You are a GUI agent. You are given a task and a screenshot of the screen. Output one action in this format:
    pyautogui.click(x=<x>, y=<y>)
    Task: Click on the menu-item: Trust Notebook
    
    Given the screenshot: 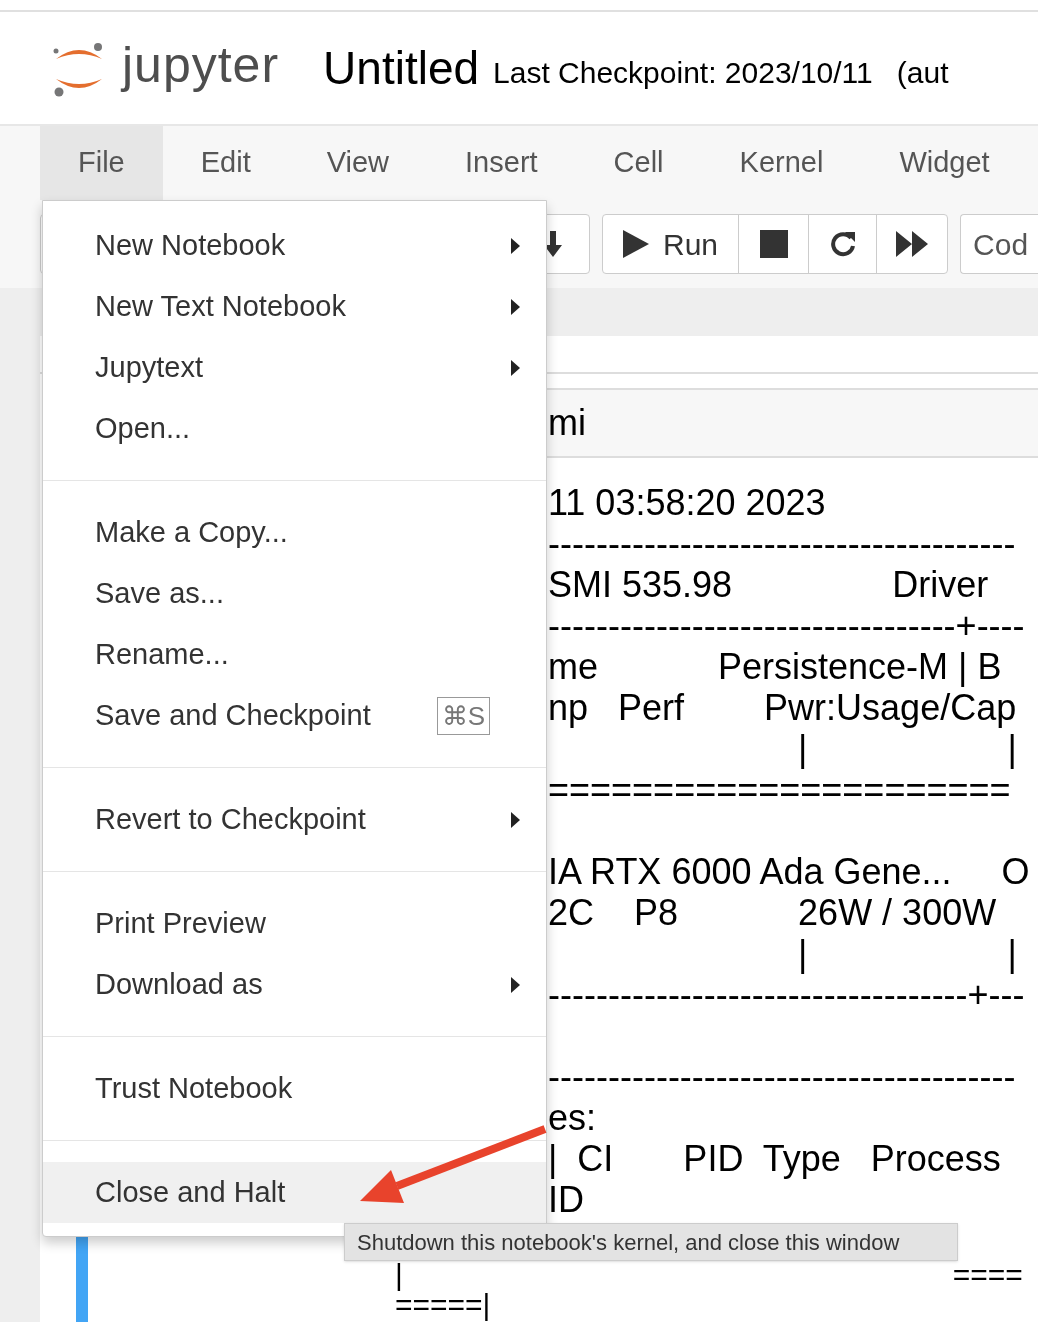 What is the action you would take?
    pyautogui.click(x=294, y=1088)
    